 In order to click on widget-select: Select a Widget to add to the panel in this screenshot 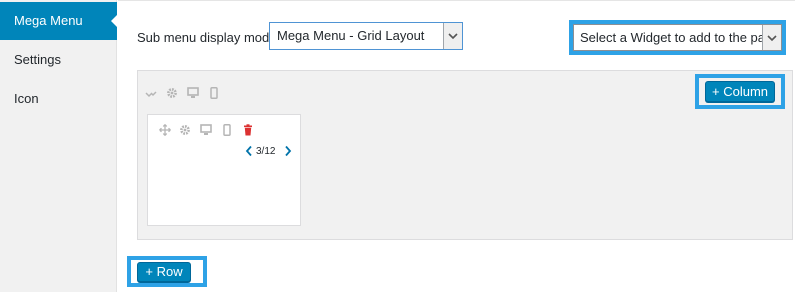, I will do `click(677, 37)`.